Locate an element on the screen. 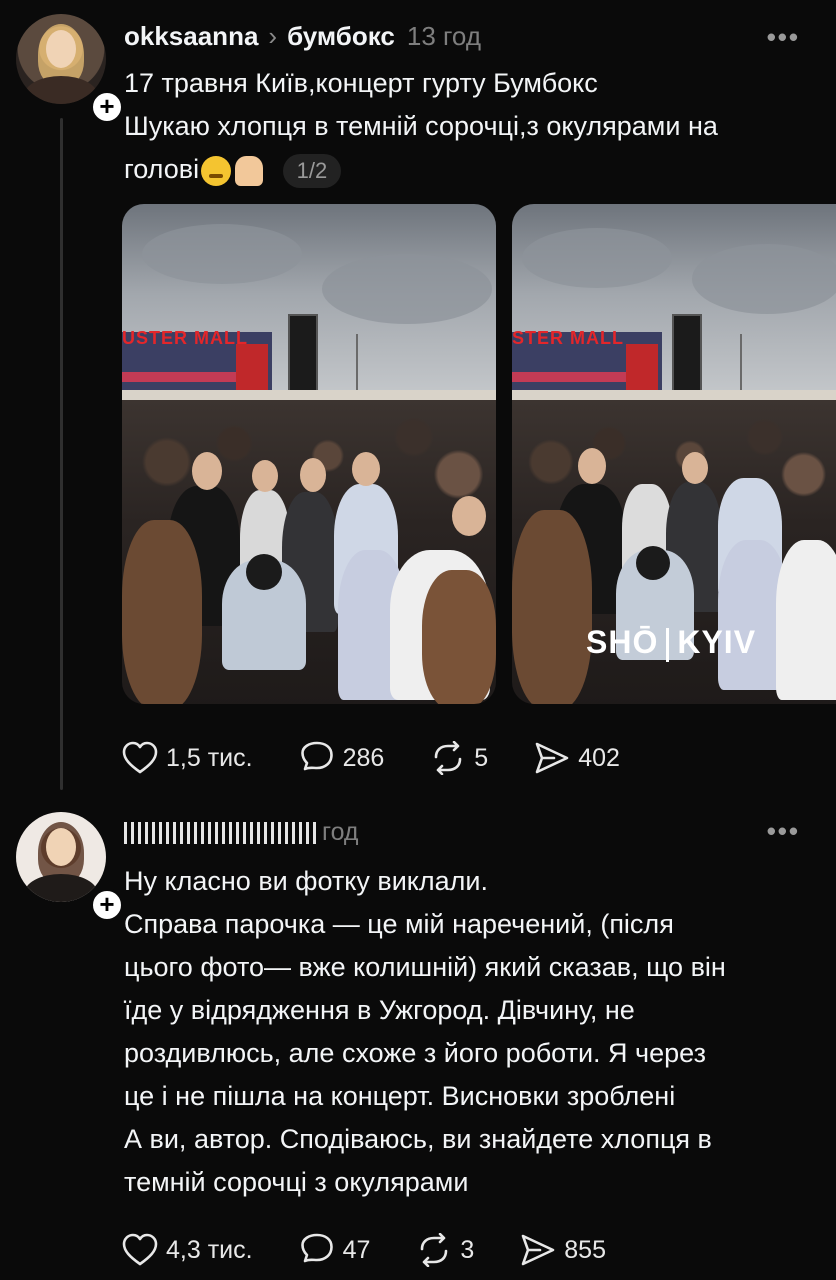 The width and height of the screenshot is (836, 1280). post-text-line: 17 травня Київ,концерт гурту Бумбокс is located at coordinates (361, 83).